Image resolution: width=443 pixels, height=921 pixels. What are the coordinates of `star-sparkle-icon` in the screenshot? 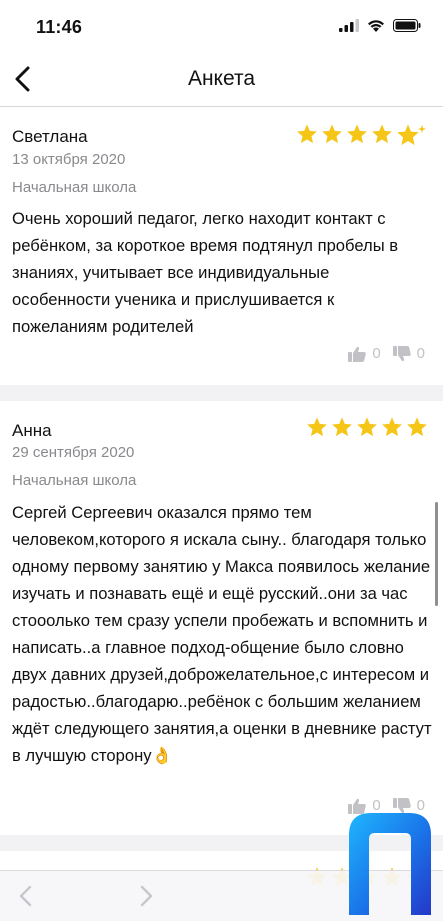 It's located at (411, 134).